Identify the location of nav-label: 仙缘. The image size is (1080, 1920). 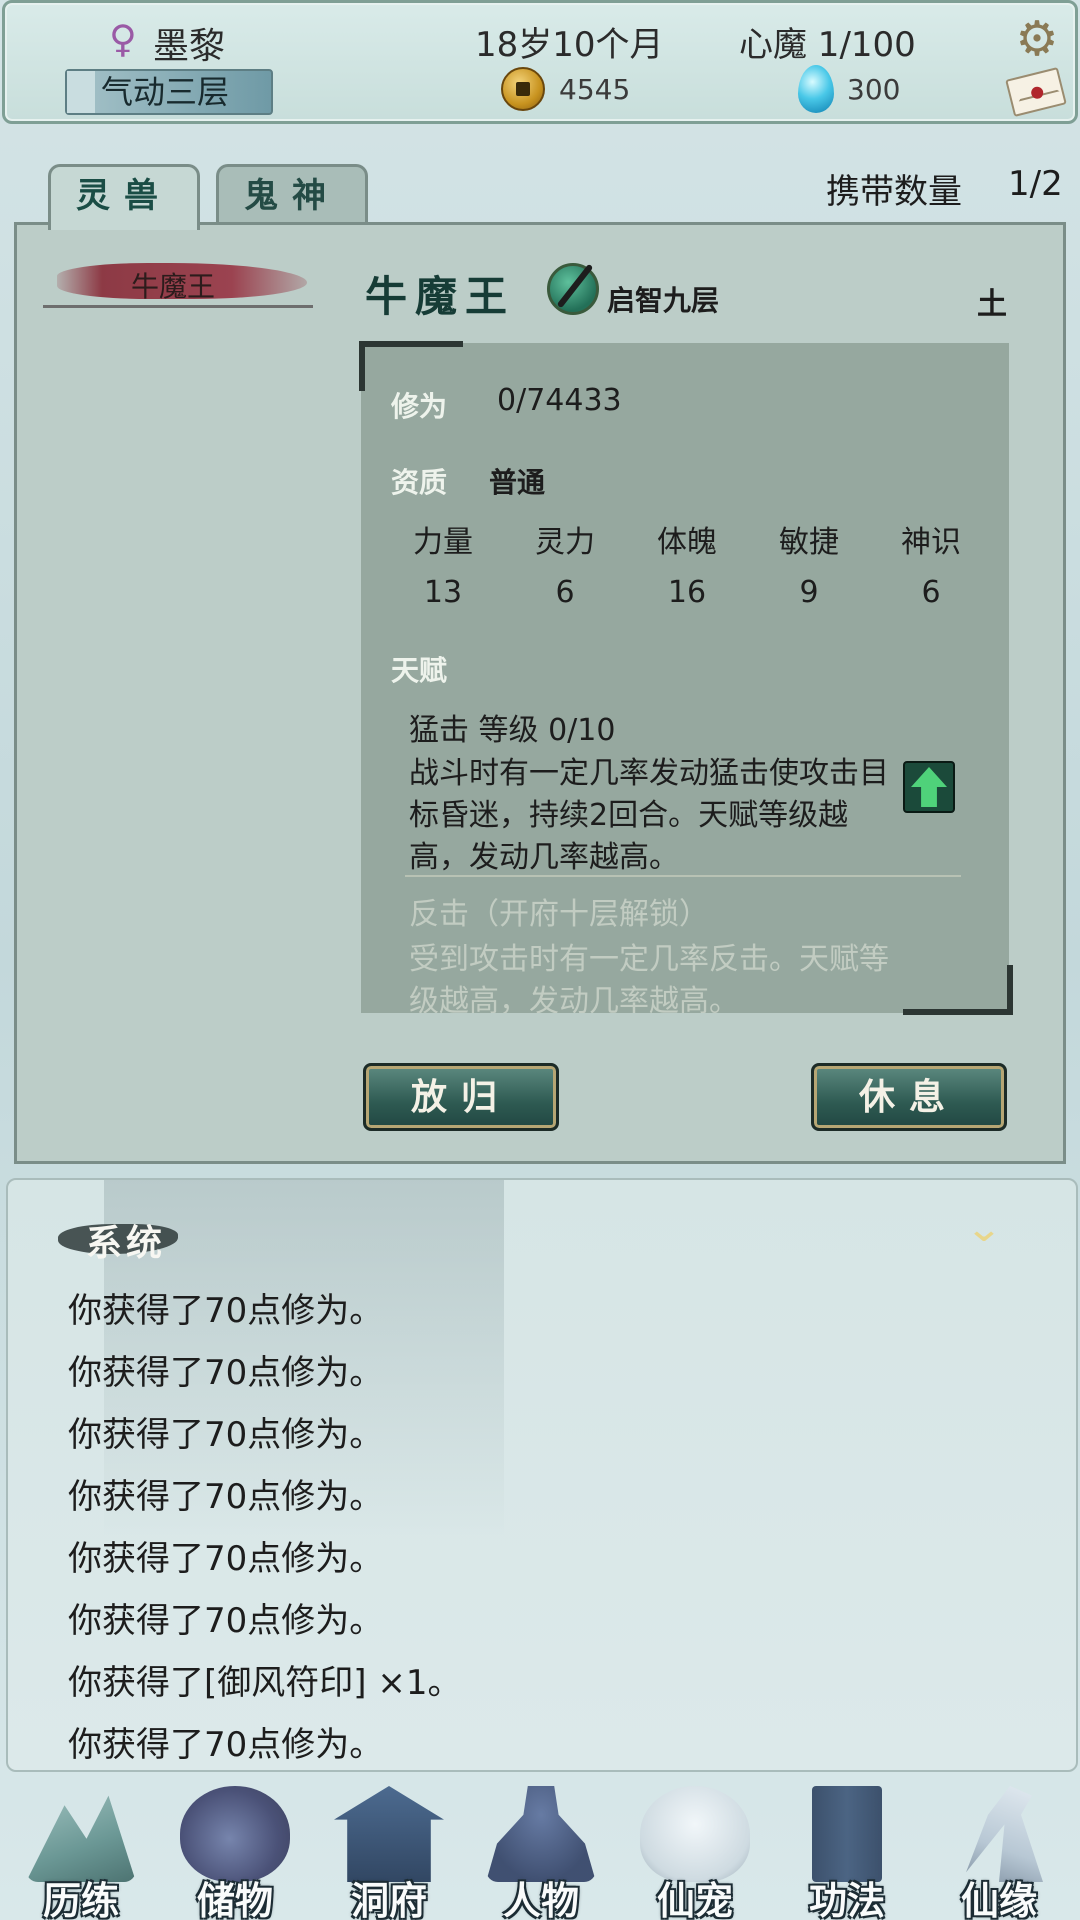
(998, 1899).